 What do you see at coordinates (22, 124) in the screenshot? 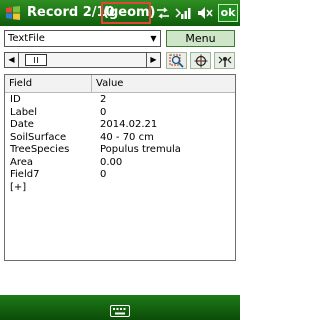
I see `field-name-cell: Date` at bounding box center [22, 124].